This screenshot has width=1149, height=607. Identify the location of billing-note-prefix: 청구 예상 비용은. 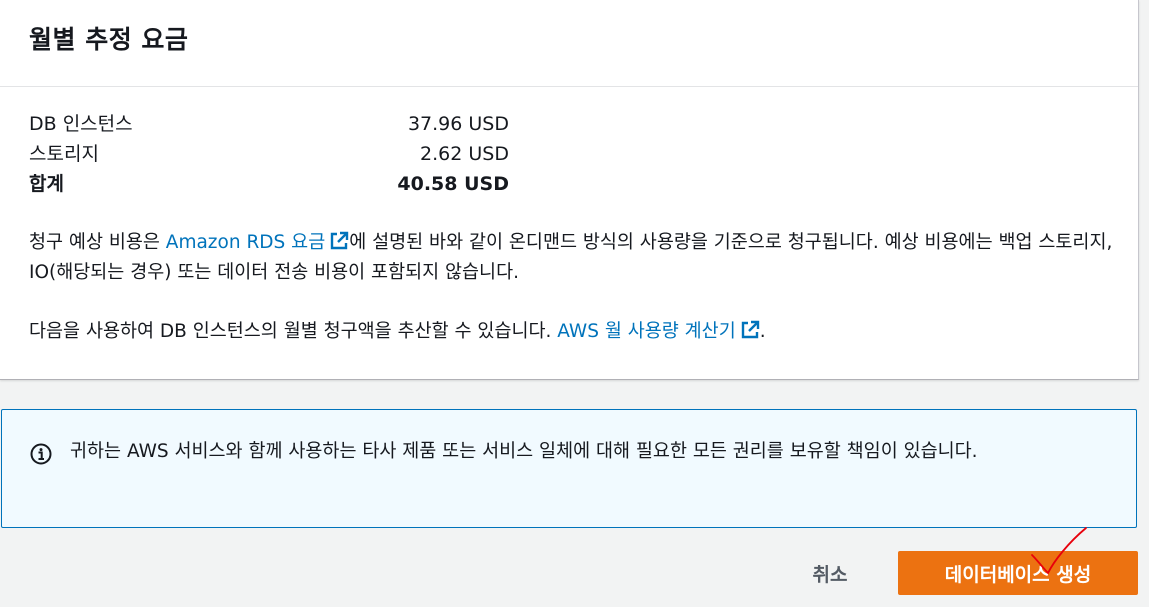
(97, 242).